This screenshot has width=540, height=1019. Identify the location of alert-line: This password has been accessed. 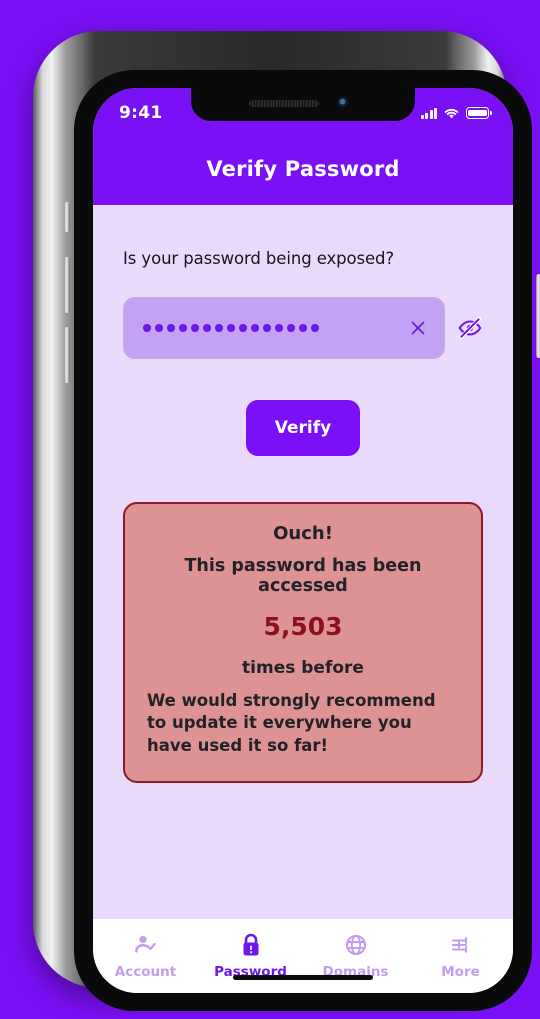
(303, 576).